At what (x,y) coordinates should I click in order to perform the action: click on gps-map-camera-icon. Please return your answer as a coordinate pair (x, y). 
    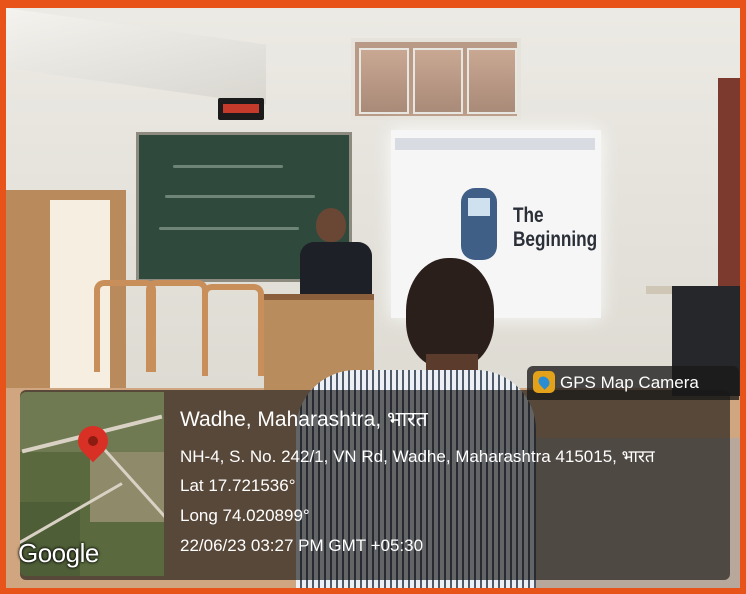
    Looking at the image, I should click on (544, 382).